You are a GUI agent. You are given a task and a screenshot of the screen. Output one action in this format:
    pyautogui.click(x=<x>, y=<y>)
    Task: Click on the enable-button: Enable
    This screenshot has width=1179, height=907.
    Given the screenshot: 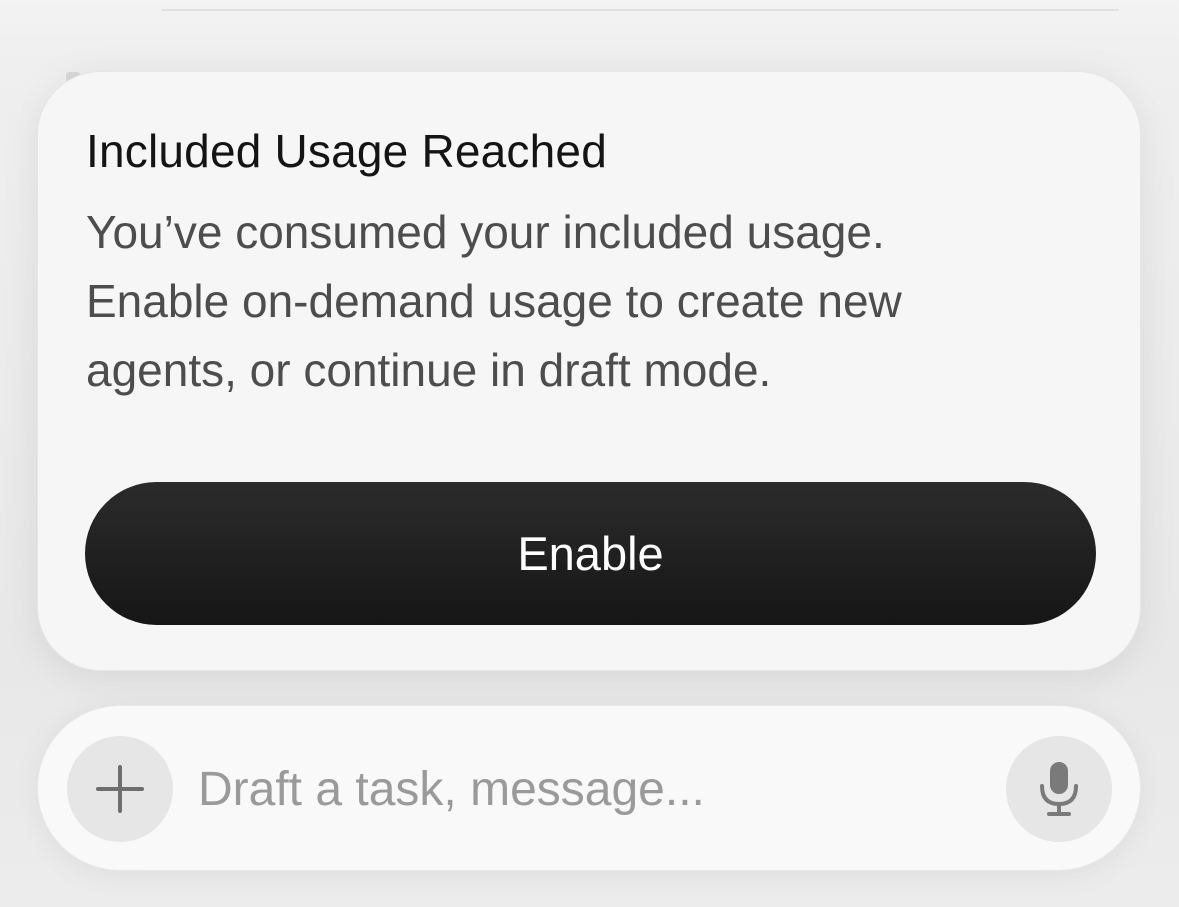 What is the action you would take?
    pyautogui.click(x=590, y=553)
    